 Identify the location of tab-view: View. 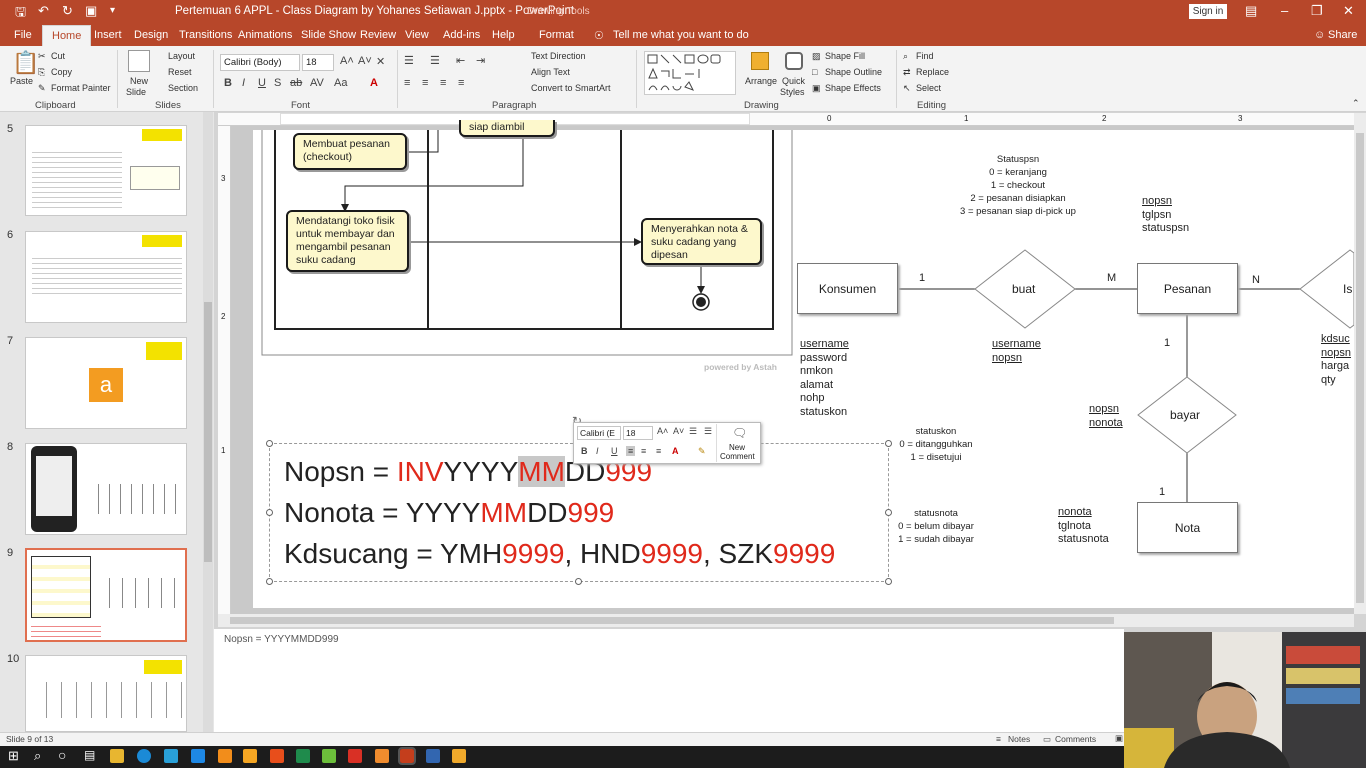
(417, 35).